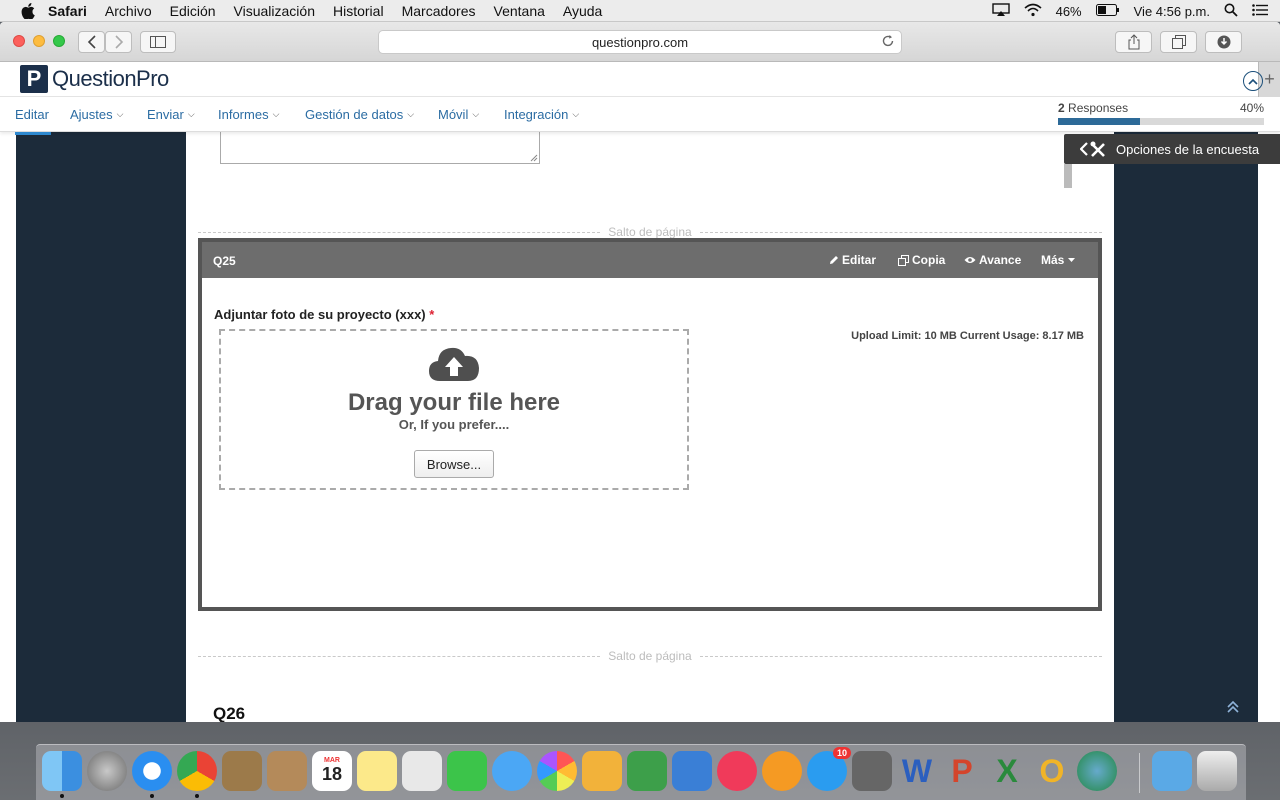 The width and height of the screenshot is (1280, 800). What do you see at coordinates (512, 771) in the screenshot?
I see `messages-icon` at bounding box center [512, 771].